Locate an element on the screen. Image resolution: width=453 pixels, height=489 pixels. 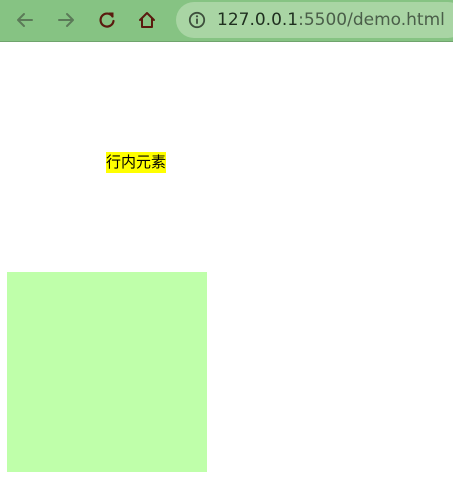
url-text: 127.0.0.1:5500/demo.html is located at coordinates (331, 20).